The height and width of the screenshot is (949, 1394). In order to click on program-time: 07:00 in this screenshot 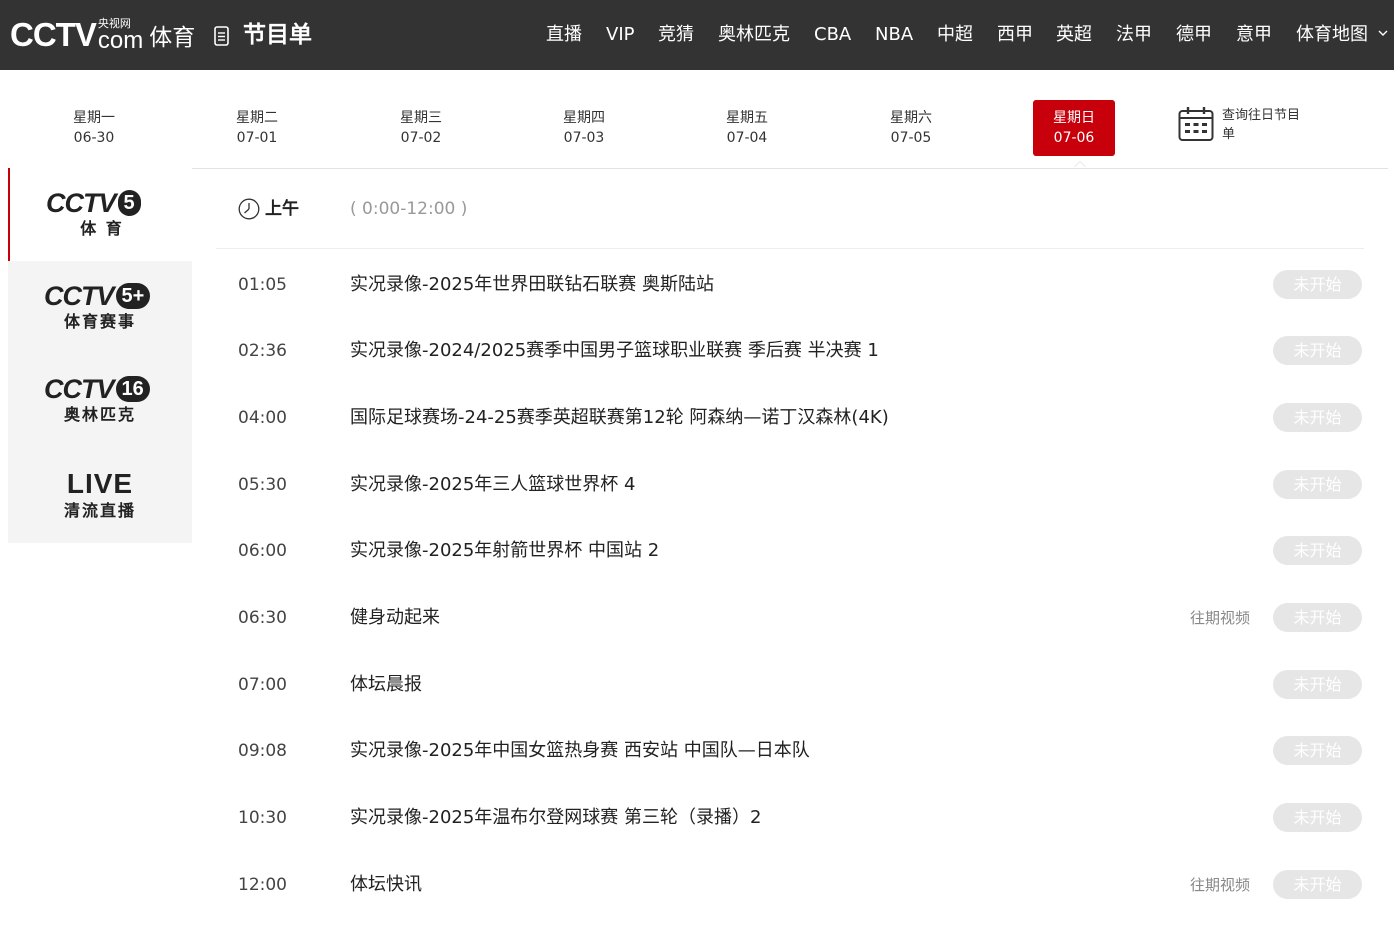, I will do `click(262, 685)`.